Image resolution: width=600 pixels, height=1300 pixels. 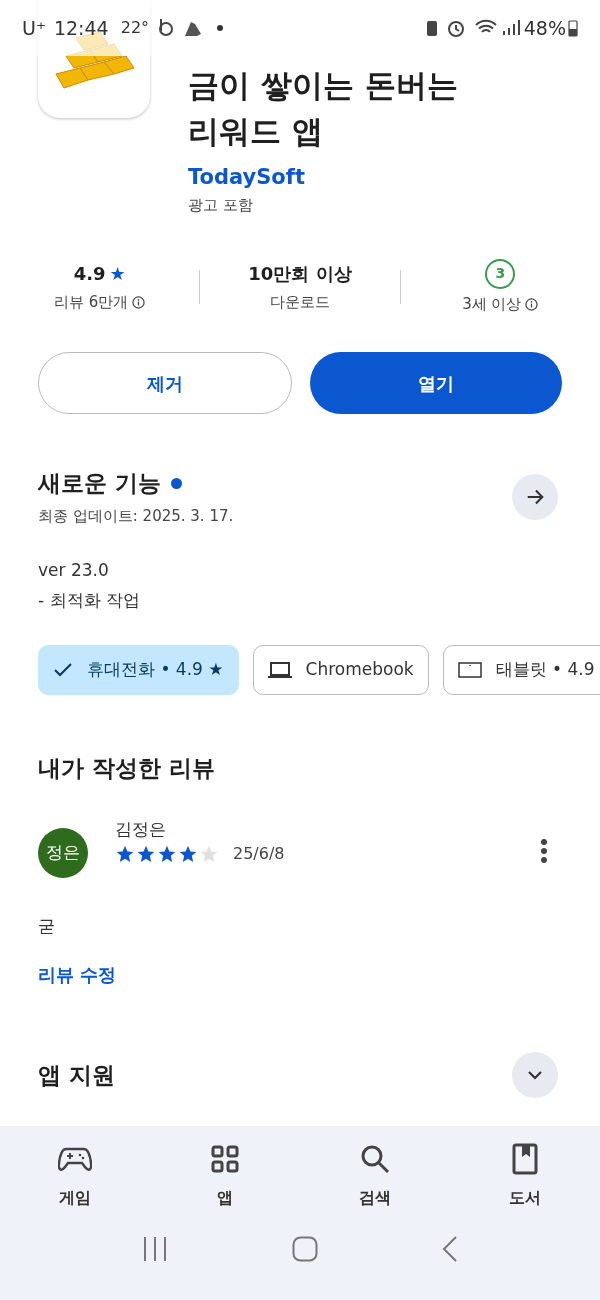 What do you see at coordinates (300, 274) in the screenshot?
I see `download-count: 10만회 이상` at bounding box center [300, 274].